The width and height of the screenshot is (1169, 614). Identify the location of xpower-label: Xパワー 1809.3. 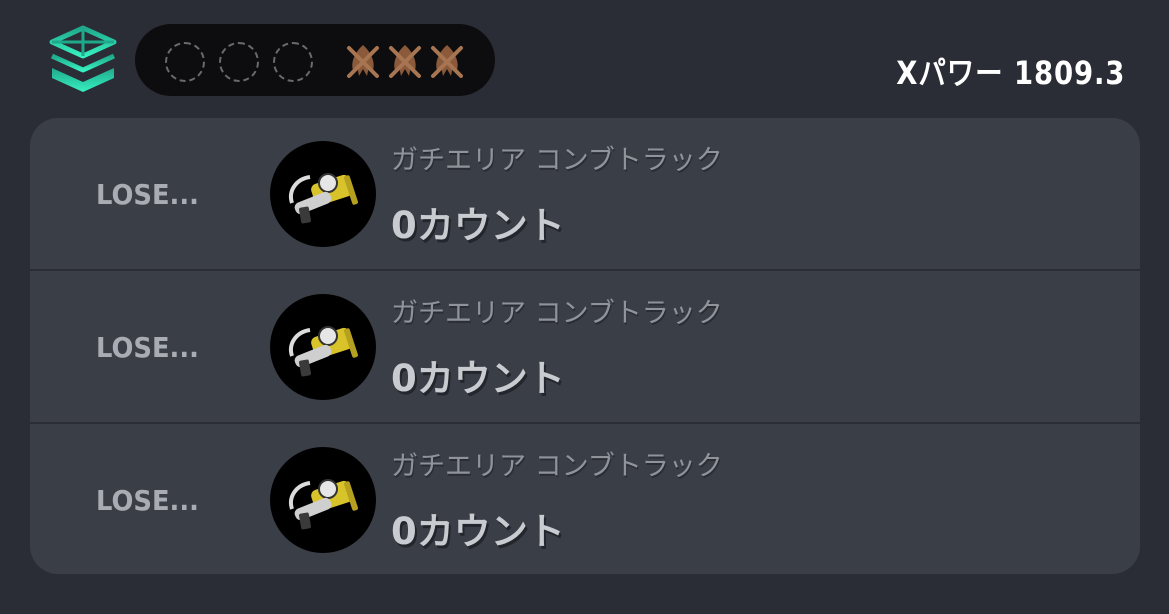
(1010, 73).